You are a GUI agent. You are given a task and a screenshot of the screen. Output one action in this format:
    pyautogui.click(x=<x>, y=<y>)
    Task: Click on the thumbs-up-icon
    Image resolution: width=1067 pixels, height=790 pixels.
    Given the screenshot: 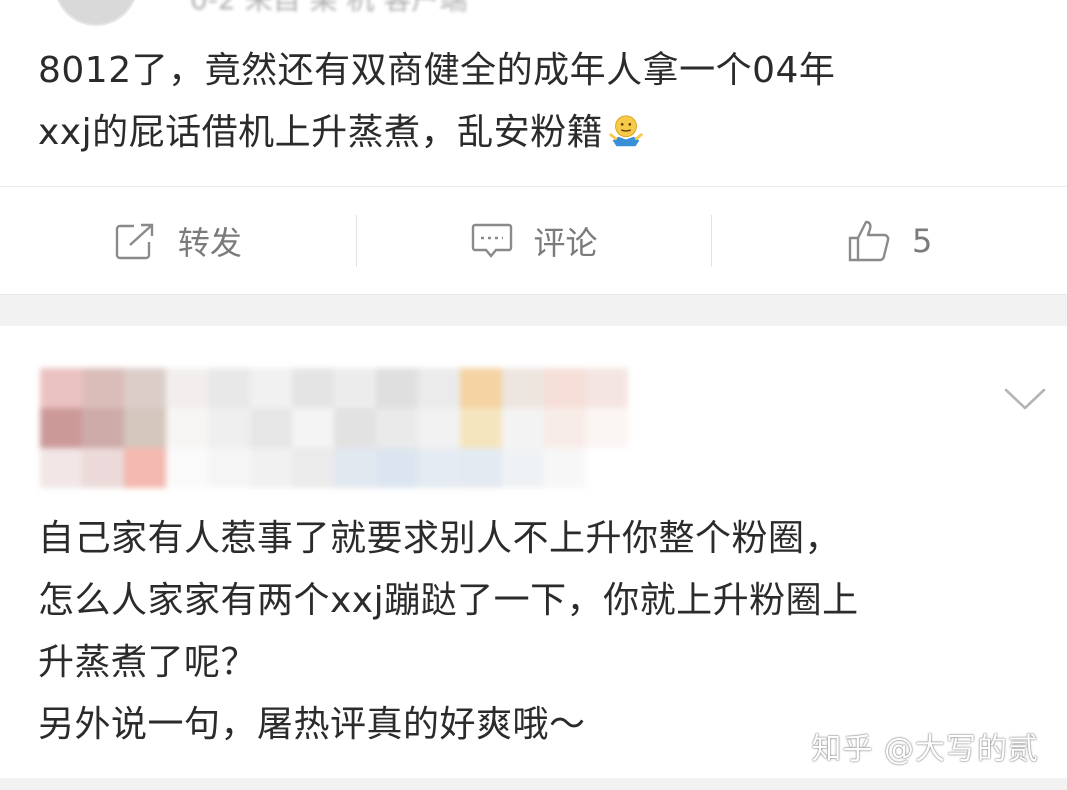 What is the action you would take?
    pyautogui.click(x=869, y=241)
    